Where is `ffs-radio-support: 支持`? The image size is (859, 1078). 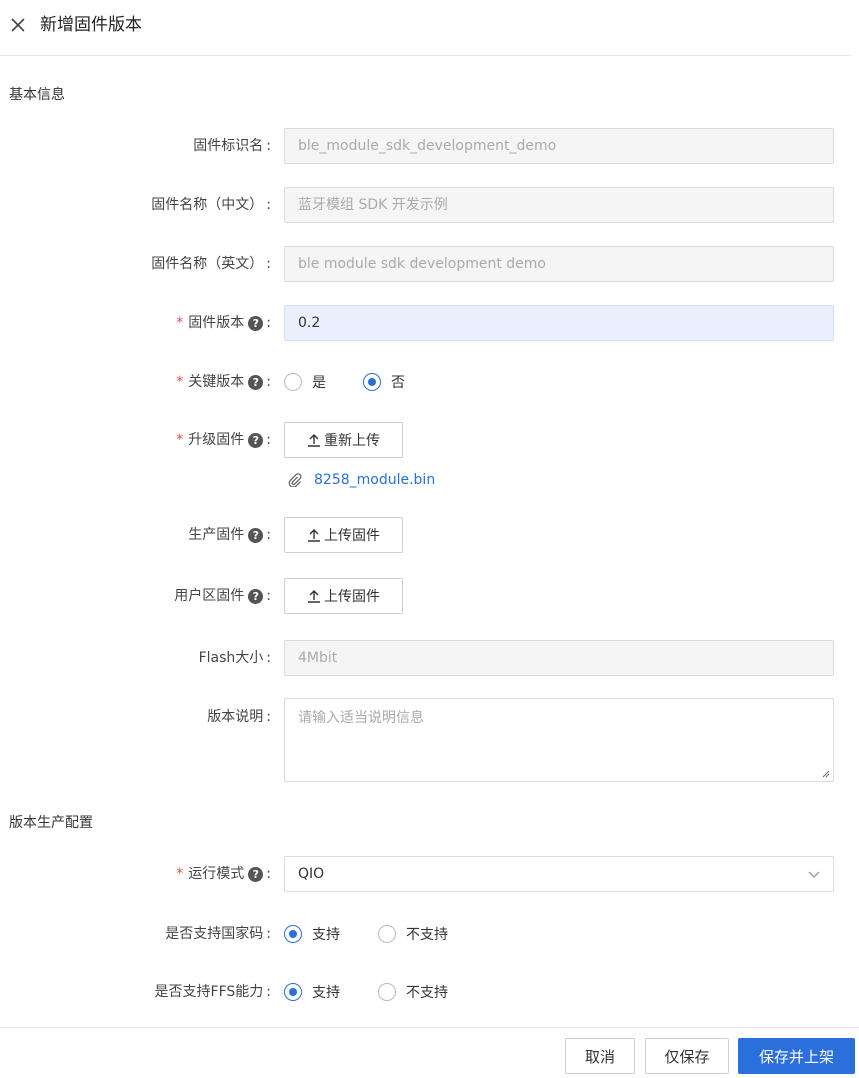 ffs-radio-support: 支持 is located at coordinates (312, 992).